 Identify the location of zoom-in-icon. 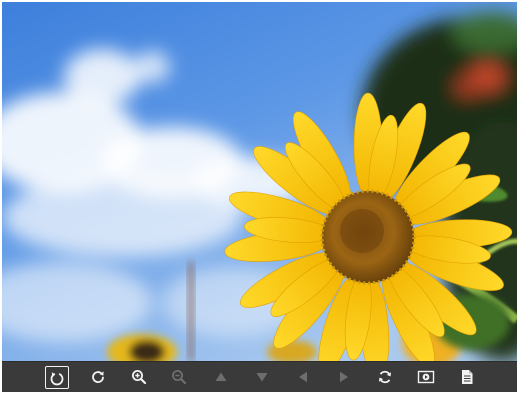
(139, 377).